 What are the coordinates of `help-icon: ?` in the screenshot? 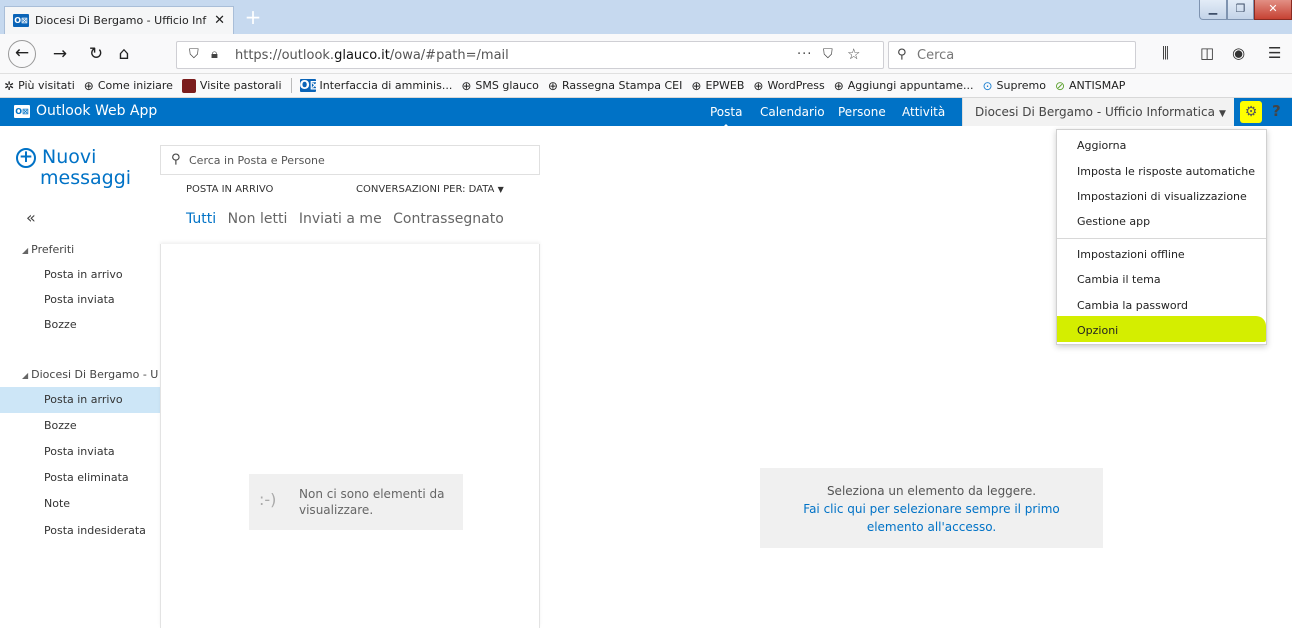 It's located at (1276, 111).